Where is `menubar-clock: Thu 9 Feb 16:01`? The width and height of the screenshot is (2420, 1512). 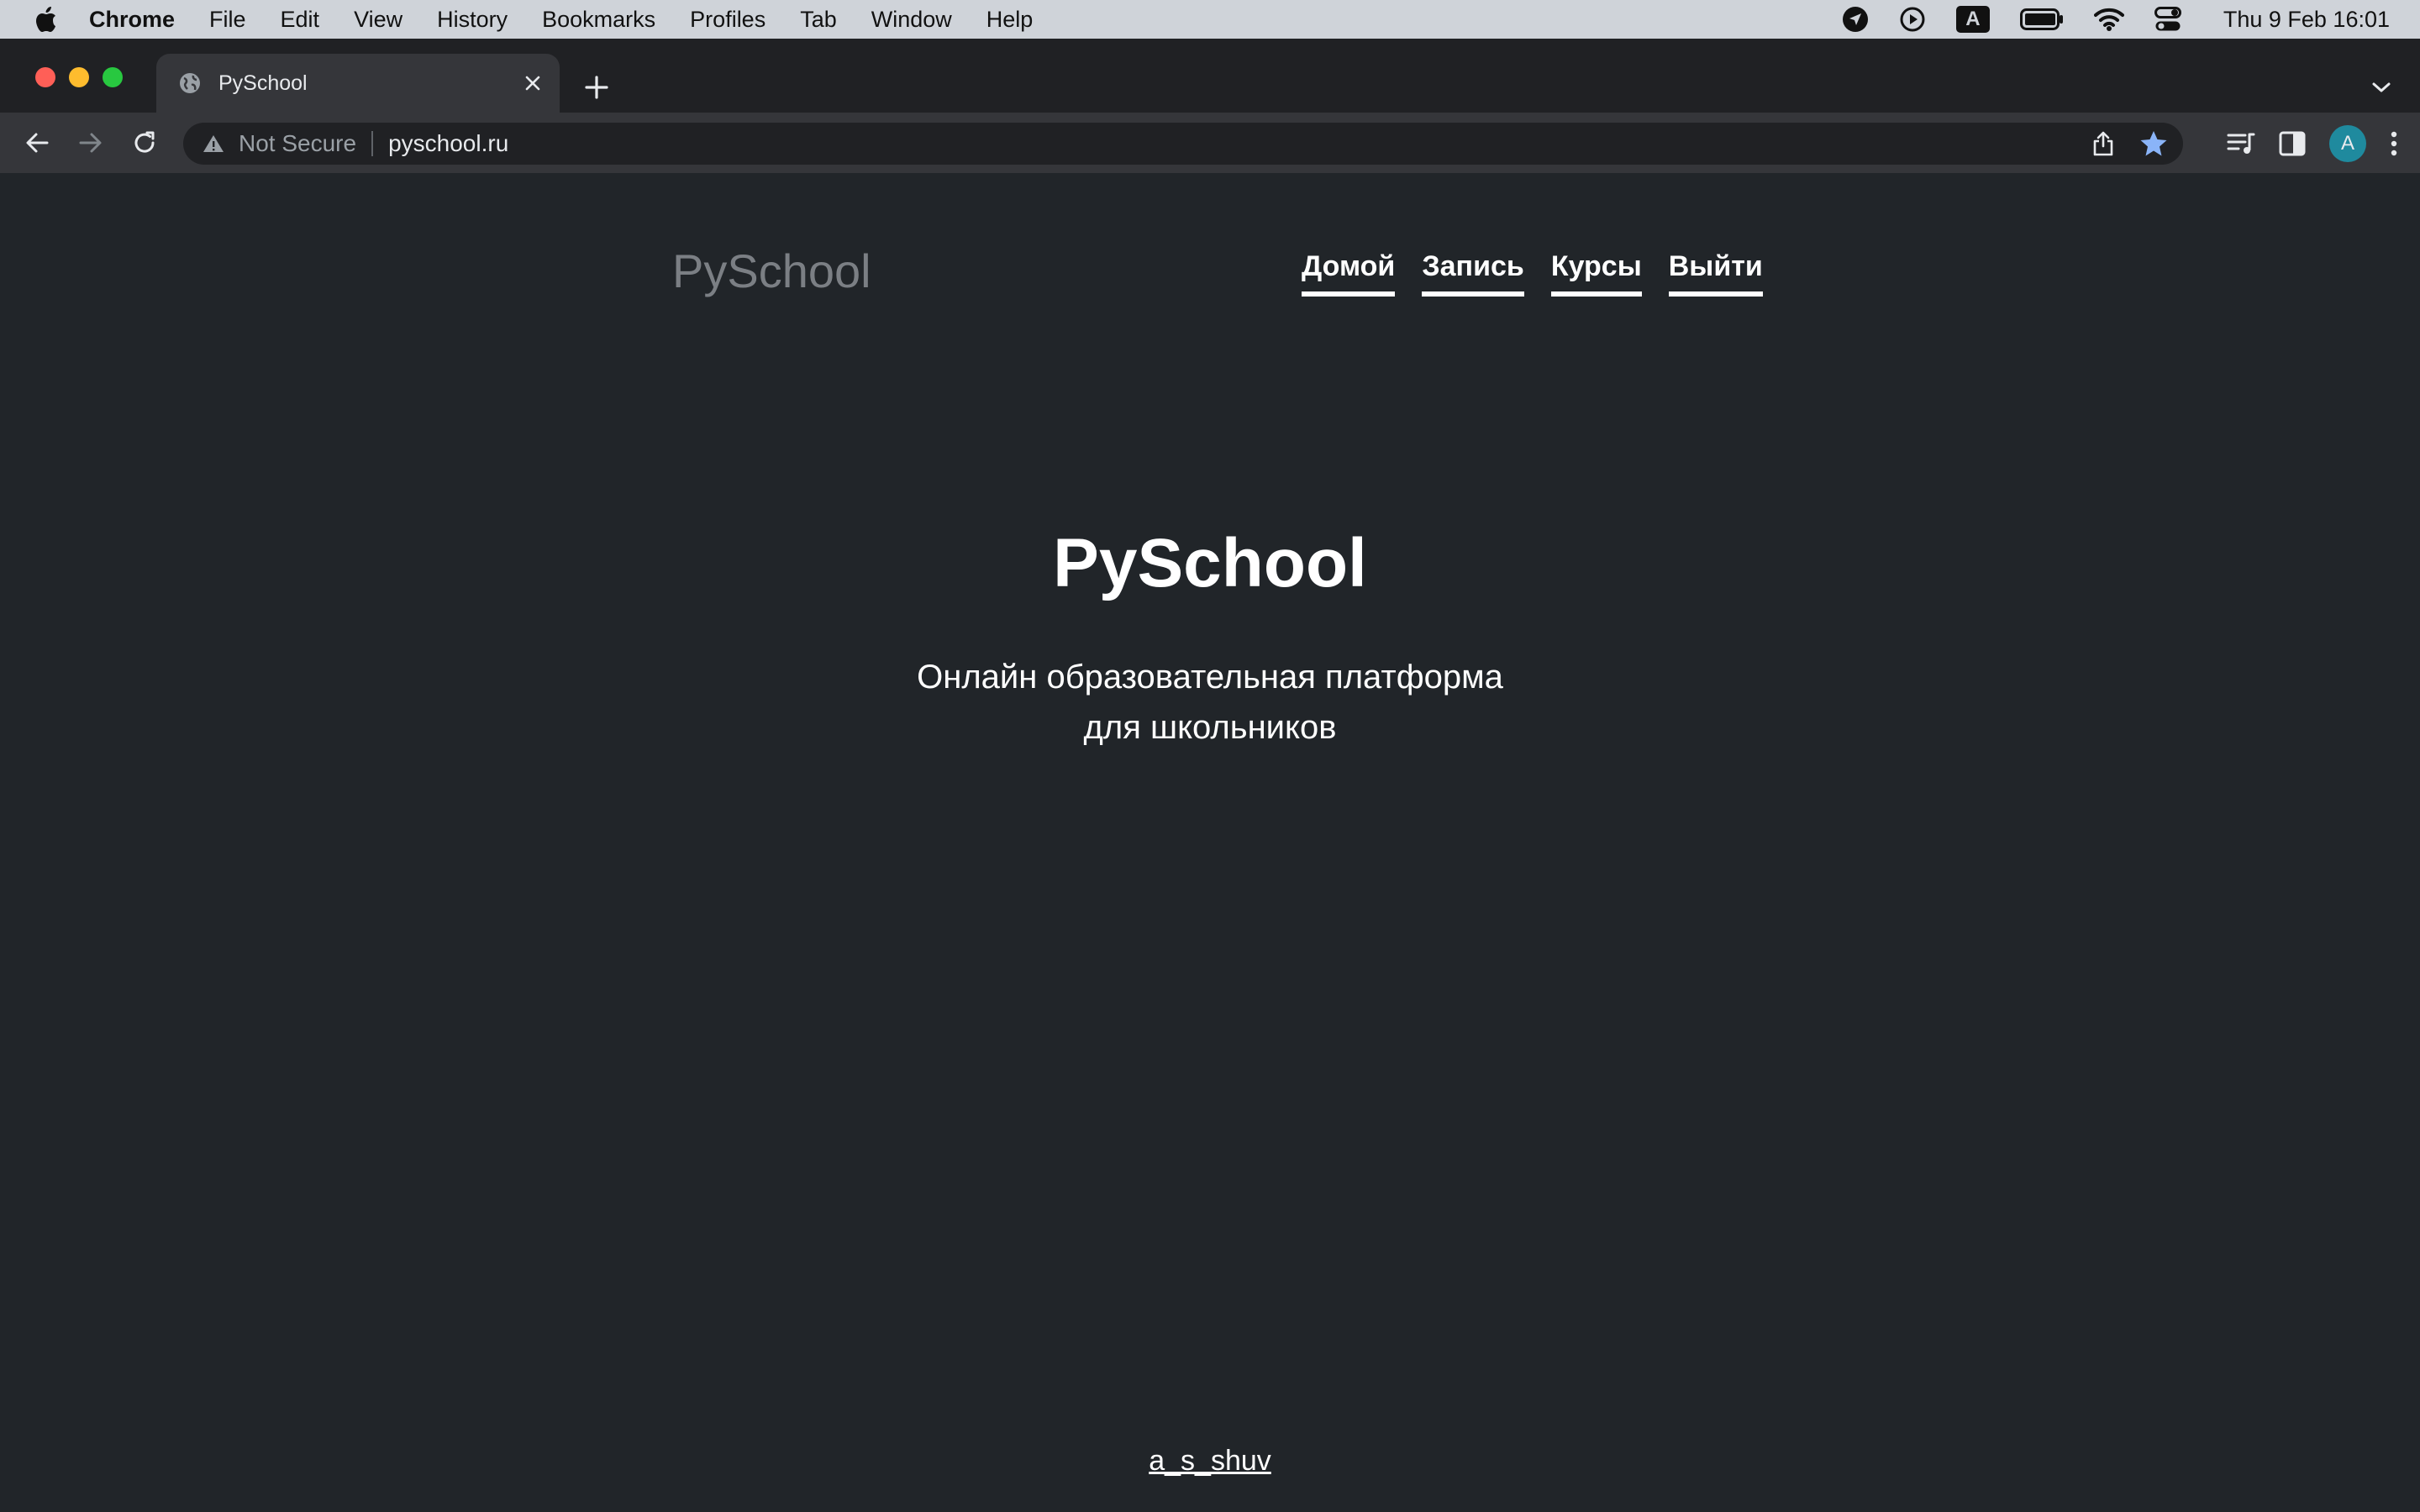
menubar-clock: Thu 9 Feb 16:01 is located at coordinates (2306, 20).